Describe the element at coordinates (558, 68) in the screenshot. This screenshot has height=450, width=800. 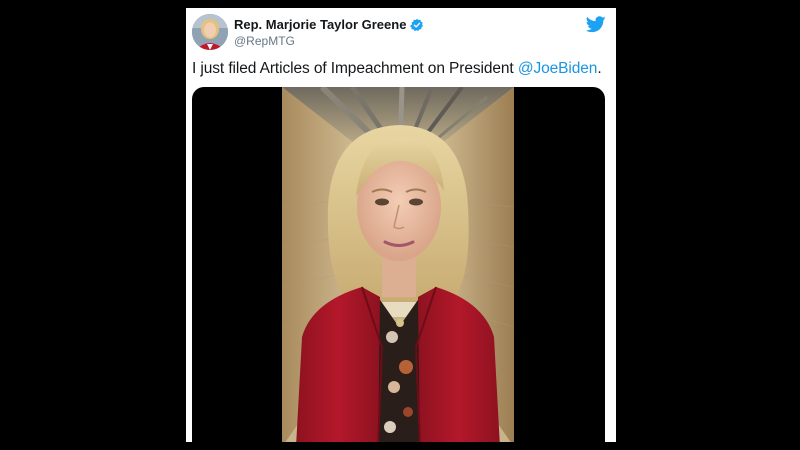
I see `mention-link: @JoeBiden` at that location.